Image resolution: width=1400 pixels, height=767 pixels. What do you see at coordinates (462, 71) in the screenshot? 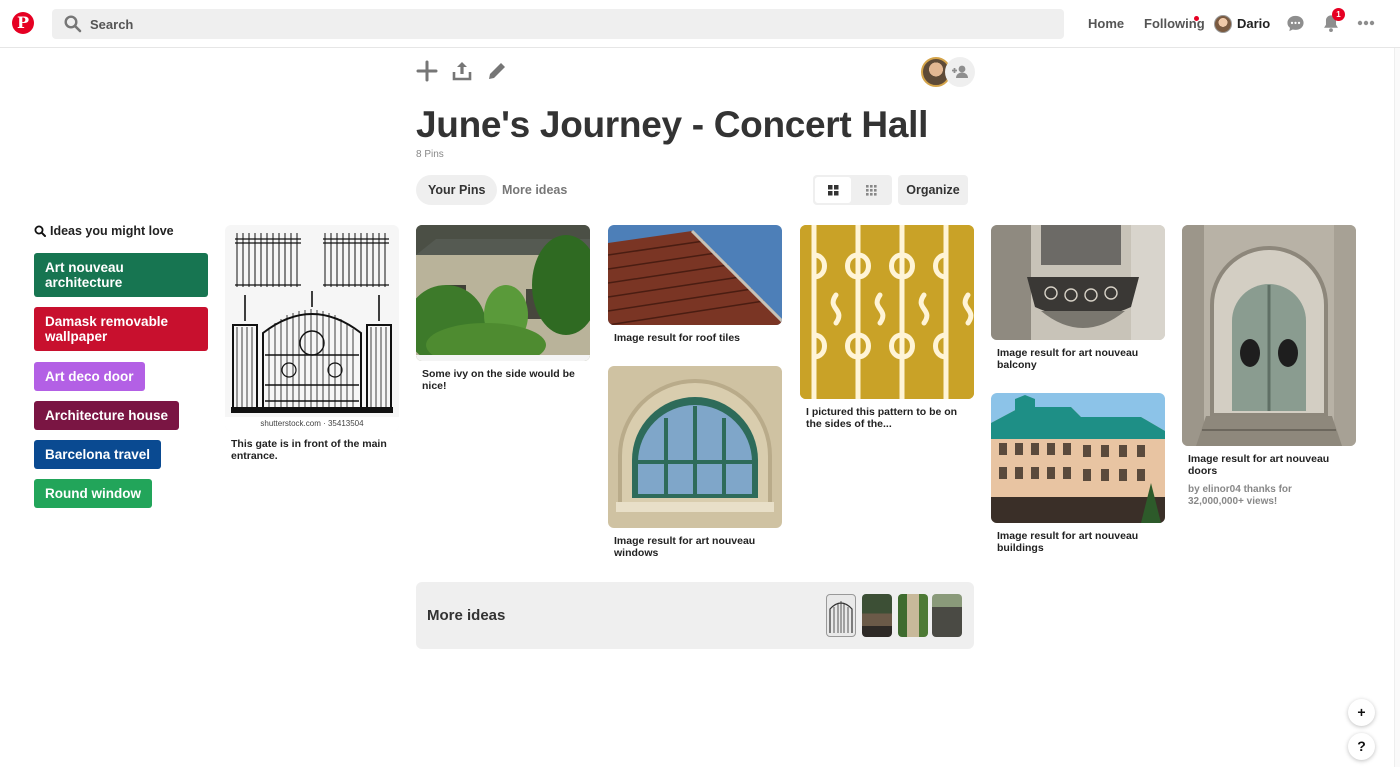
I see `share-upload-icon` at bounding box center [462, 71].